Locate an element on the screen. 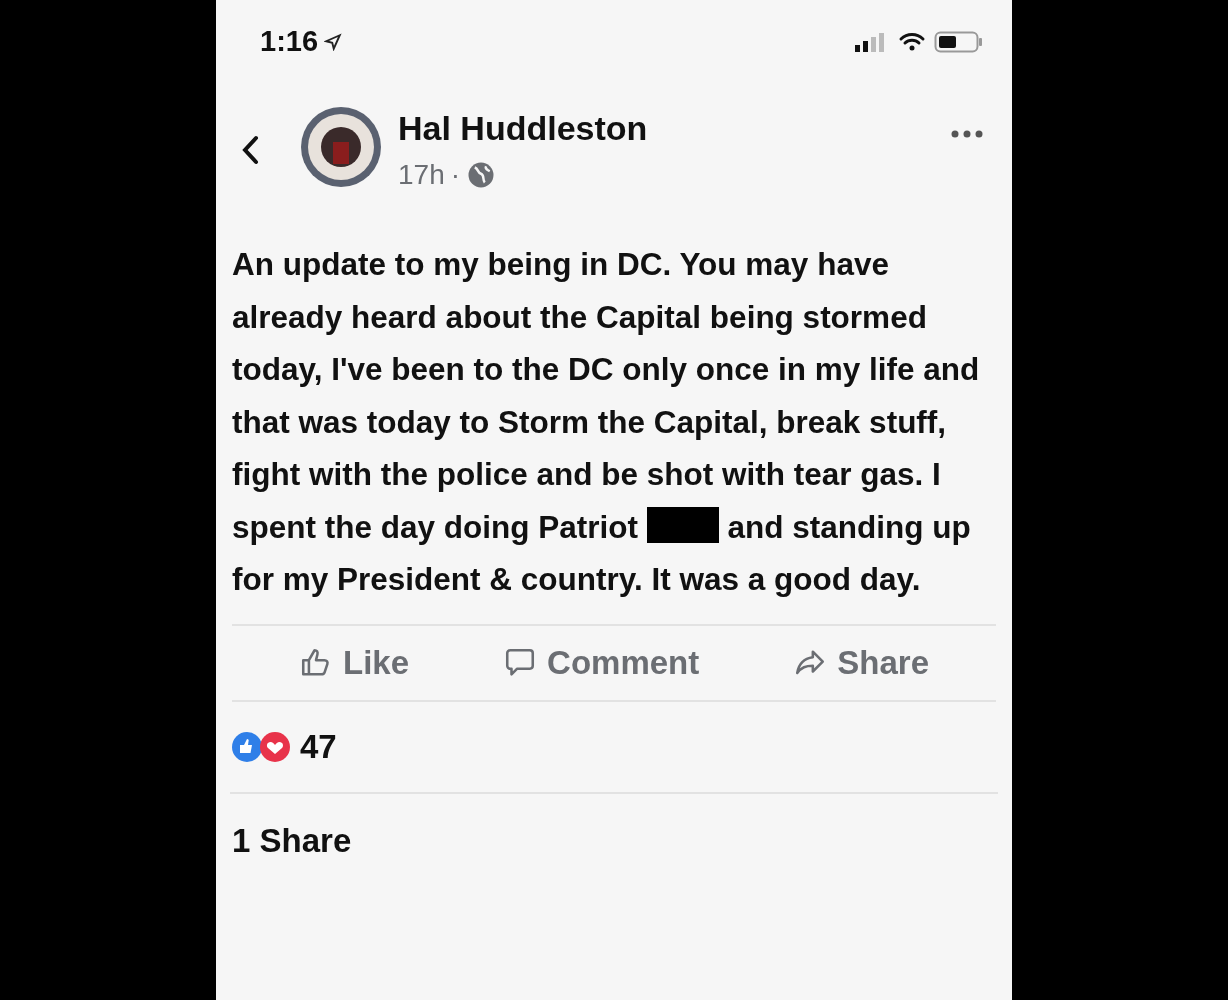 This screenshot has width=1228, height=1000. location-arrow-icon is located at coordinates (333, 42).